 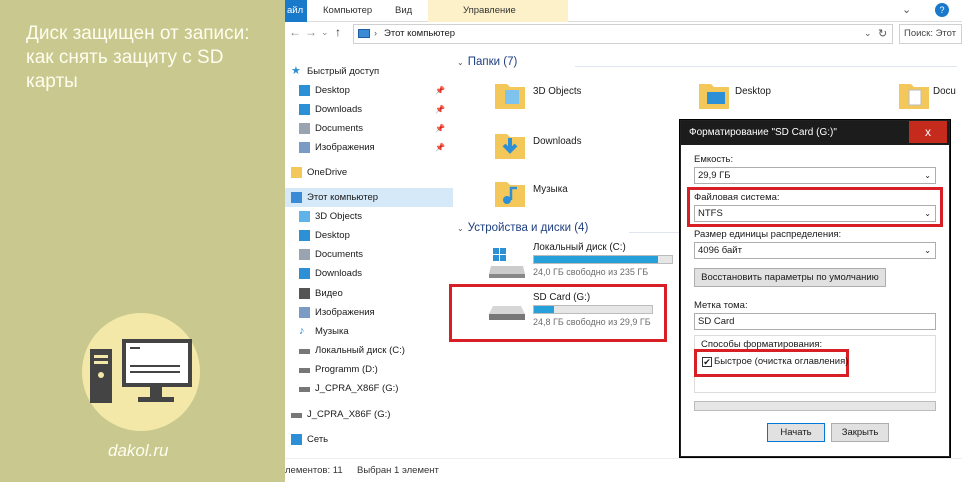 I want to click on forward-arrow-icon: →, so click(x=311, y=32).